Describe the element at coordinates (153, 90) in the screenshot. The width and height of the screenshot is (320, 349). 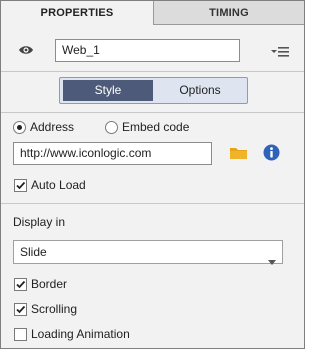
I see `style-options-toggle: Style Options` at that location.